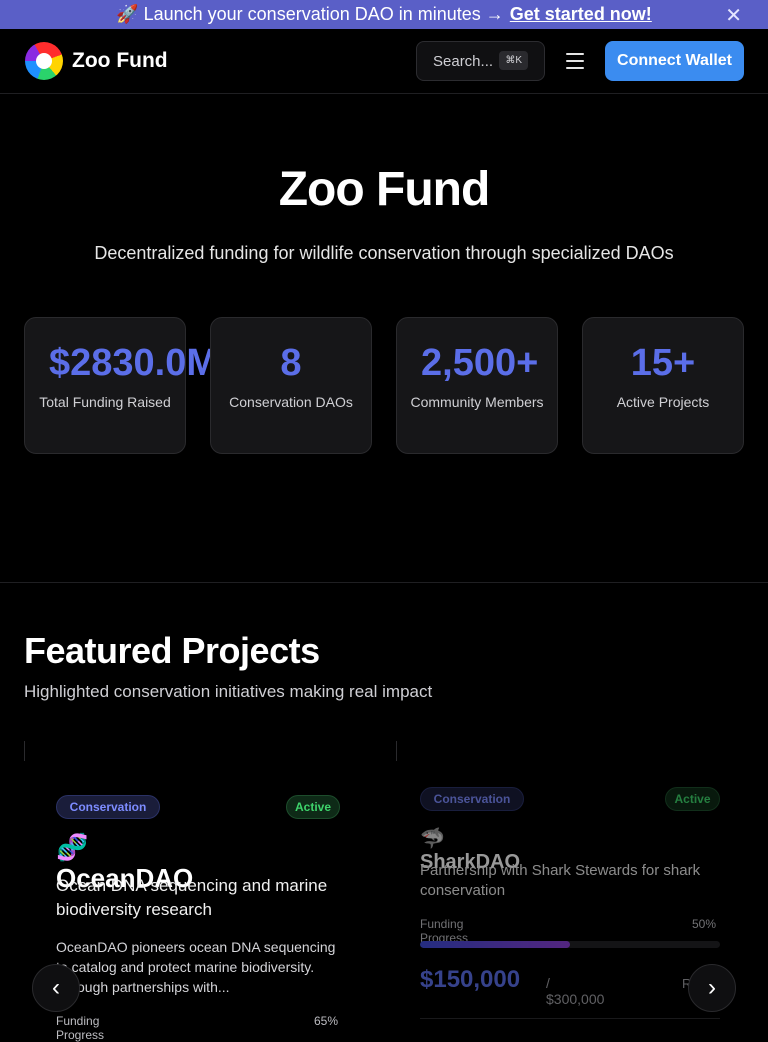 Image resolution: width=768 pixels, height=1042 pixels. Describe the element at coordinates (477, 402) in the screenshot. I see `stat-label: Community Members` at that location.